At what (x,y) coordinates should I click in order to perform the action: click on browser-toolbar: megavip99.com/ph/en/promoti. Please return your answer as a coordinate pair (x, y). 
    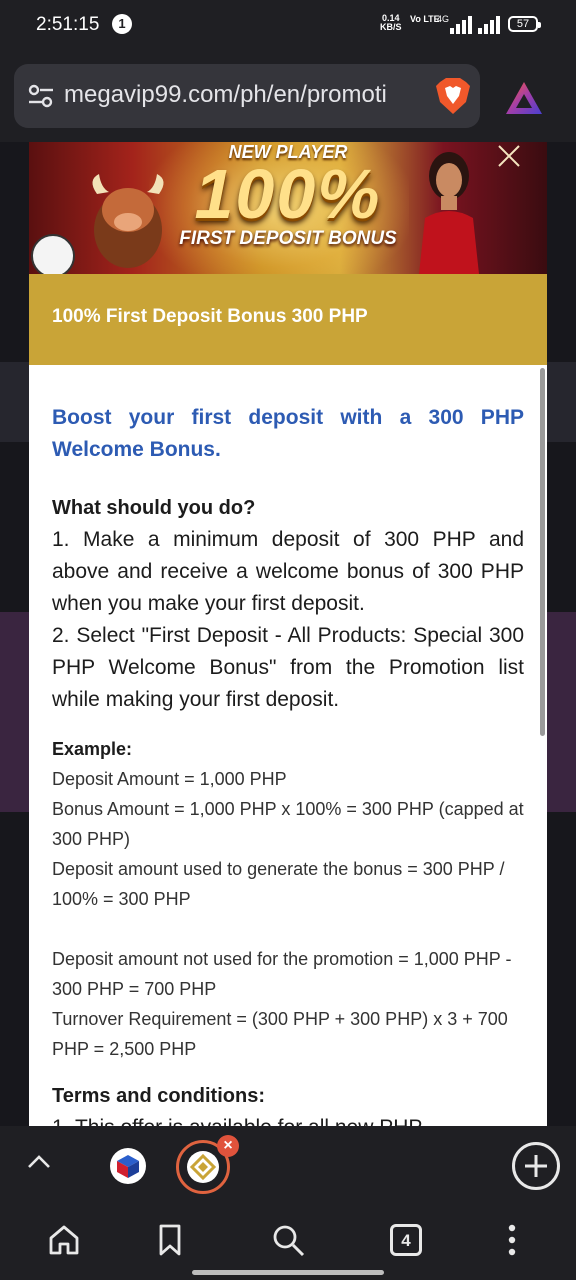
    Looking at the image, I should click on (288, 97).